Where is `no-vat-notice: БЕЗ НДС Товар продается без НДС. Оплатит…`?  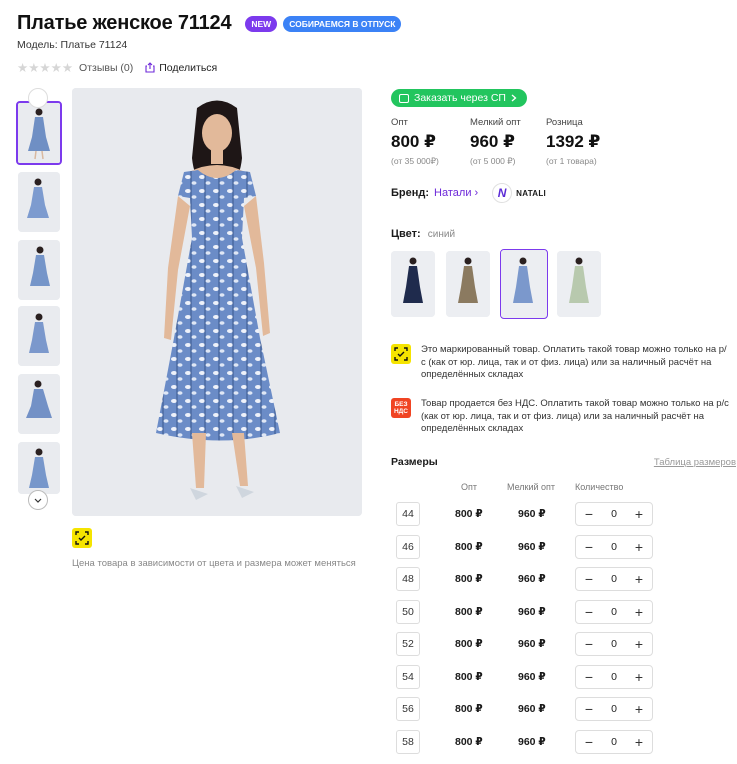 no-vat-notice: БЕЗ НДС Товар продается без НДС. Оплатит… is located at coordinates (561, 417).